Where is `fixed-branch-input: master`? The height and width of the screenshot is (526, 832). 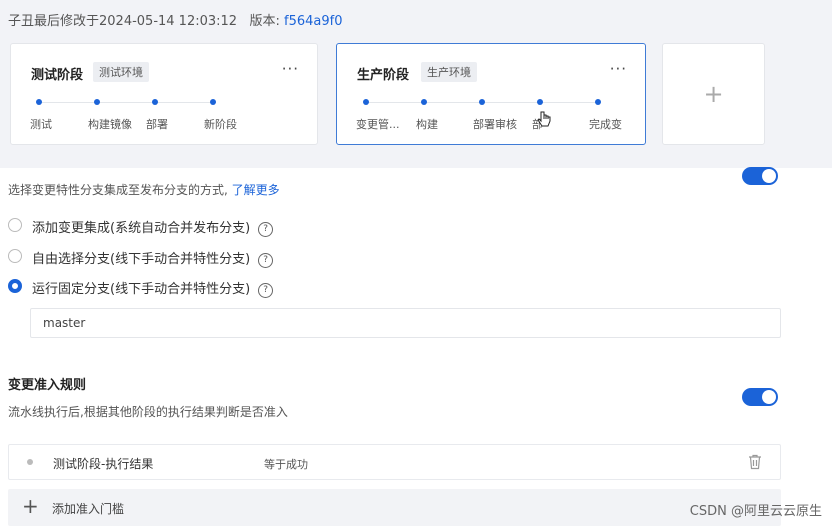 fixed-branch-input: master is located at coordinates (405, 323).